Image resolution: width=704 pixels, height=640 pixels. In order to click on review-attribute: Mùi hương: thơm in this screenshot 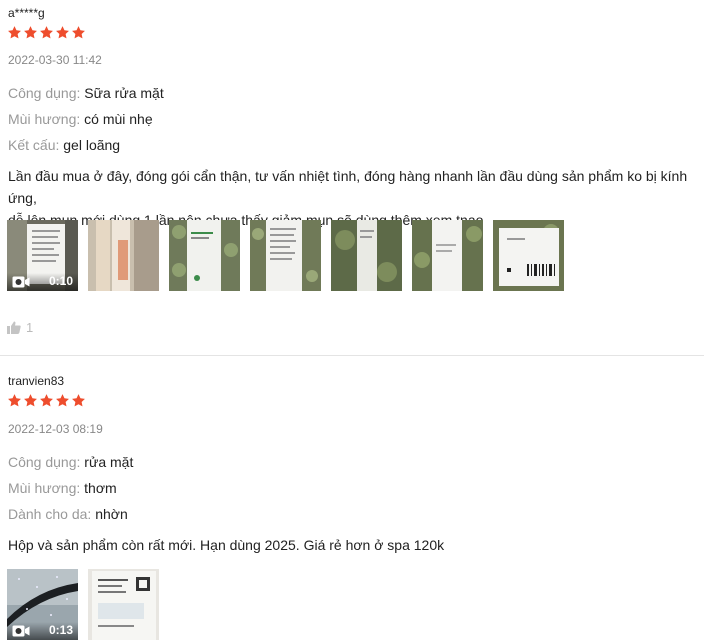, I will do `click(62, 488)`.